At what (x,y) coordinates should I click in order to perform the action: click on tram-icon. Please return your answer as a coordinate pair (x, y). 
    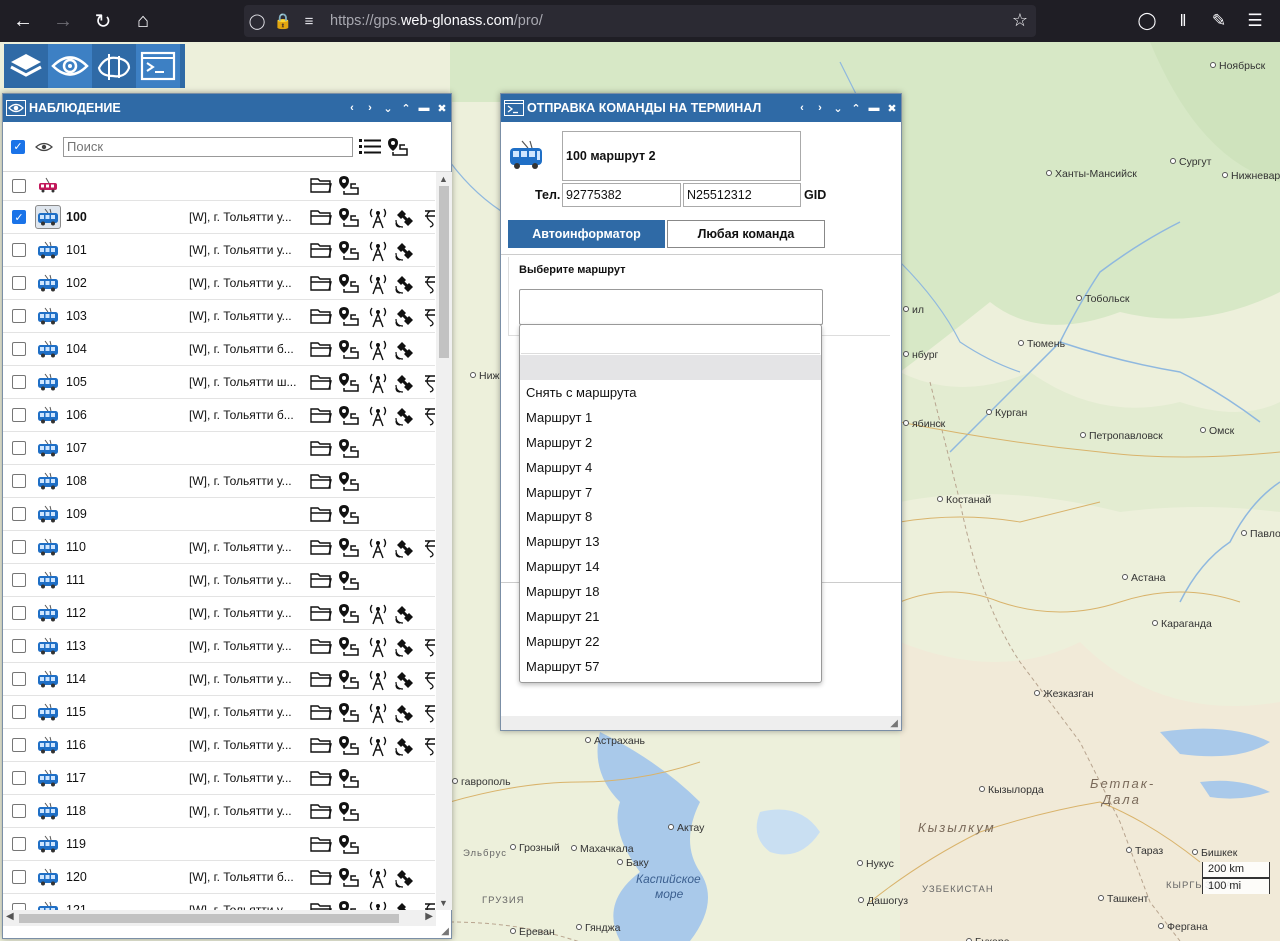
    Looking at the image, I should click on (48, 186).